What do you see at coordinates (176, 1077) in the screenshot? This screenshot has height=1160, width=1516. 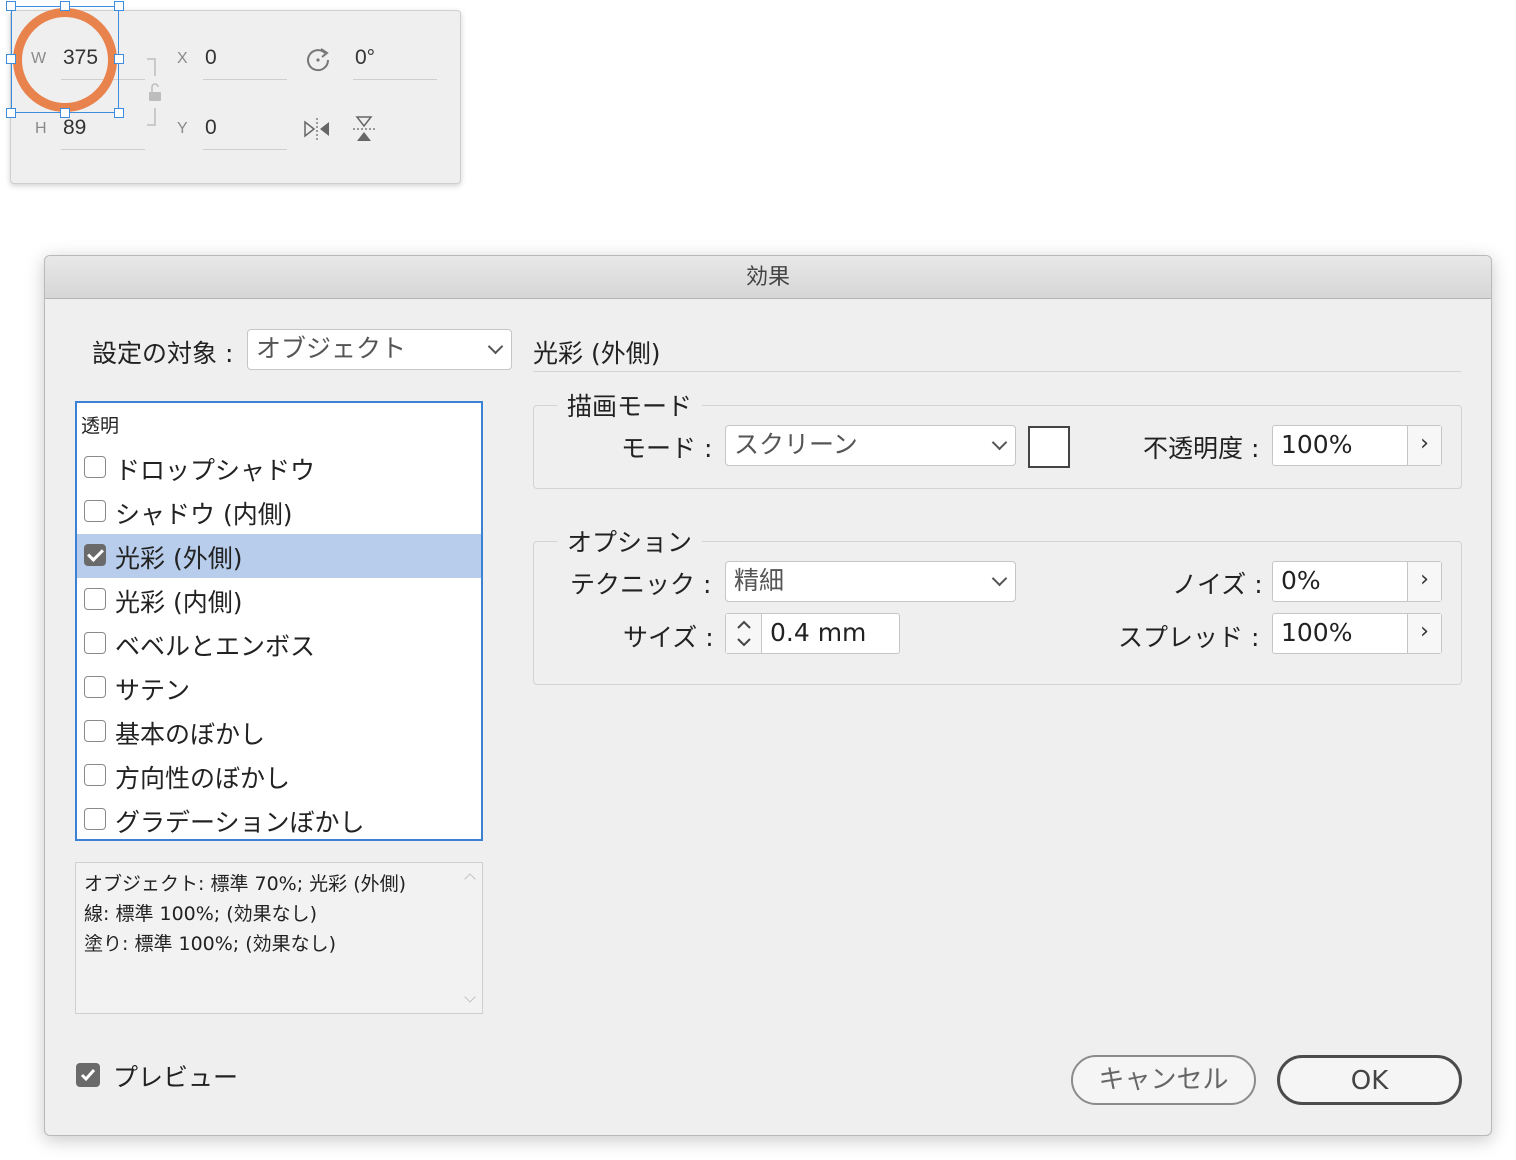 I see `preview-label: プレビュー` at bounding box center [176, 1077].